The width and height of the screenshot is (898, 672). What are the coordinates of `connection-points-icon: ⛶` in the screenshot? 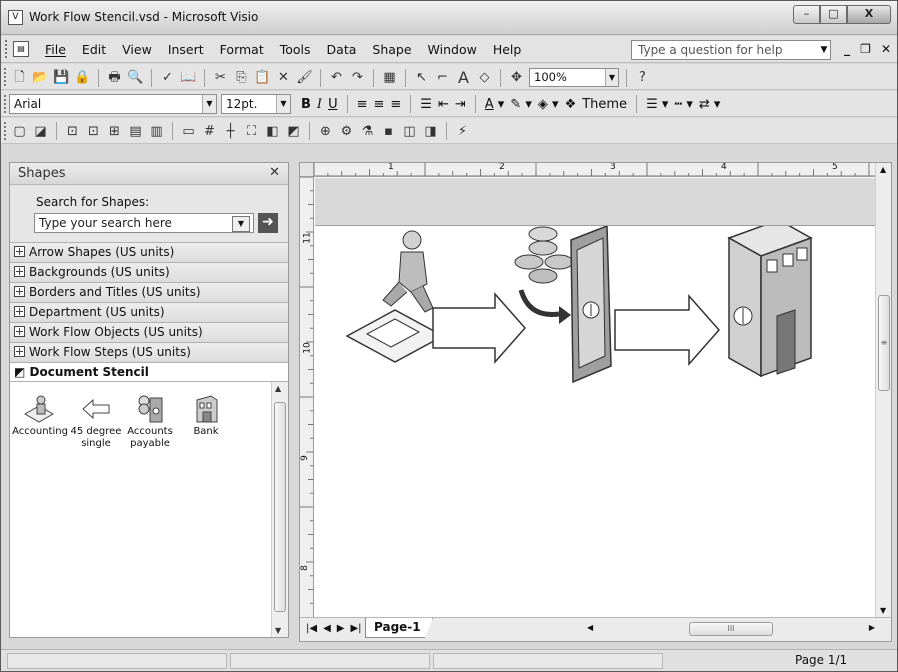 It's located at (251, 131).